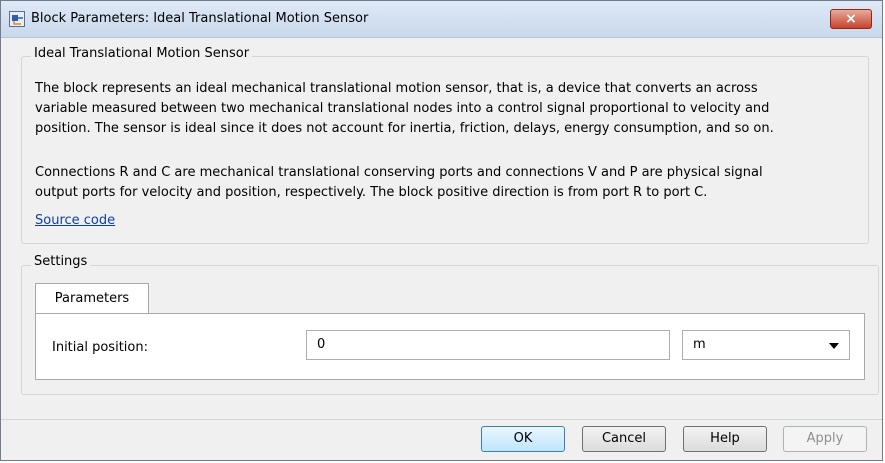 This screenshot has width=885, height=463. I want to click on button-bar-divider, so click(441, 419).